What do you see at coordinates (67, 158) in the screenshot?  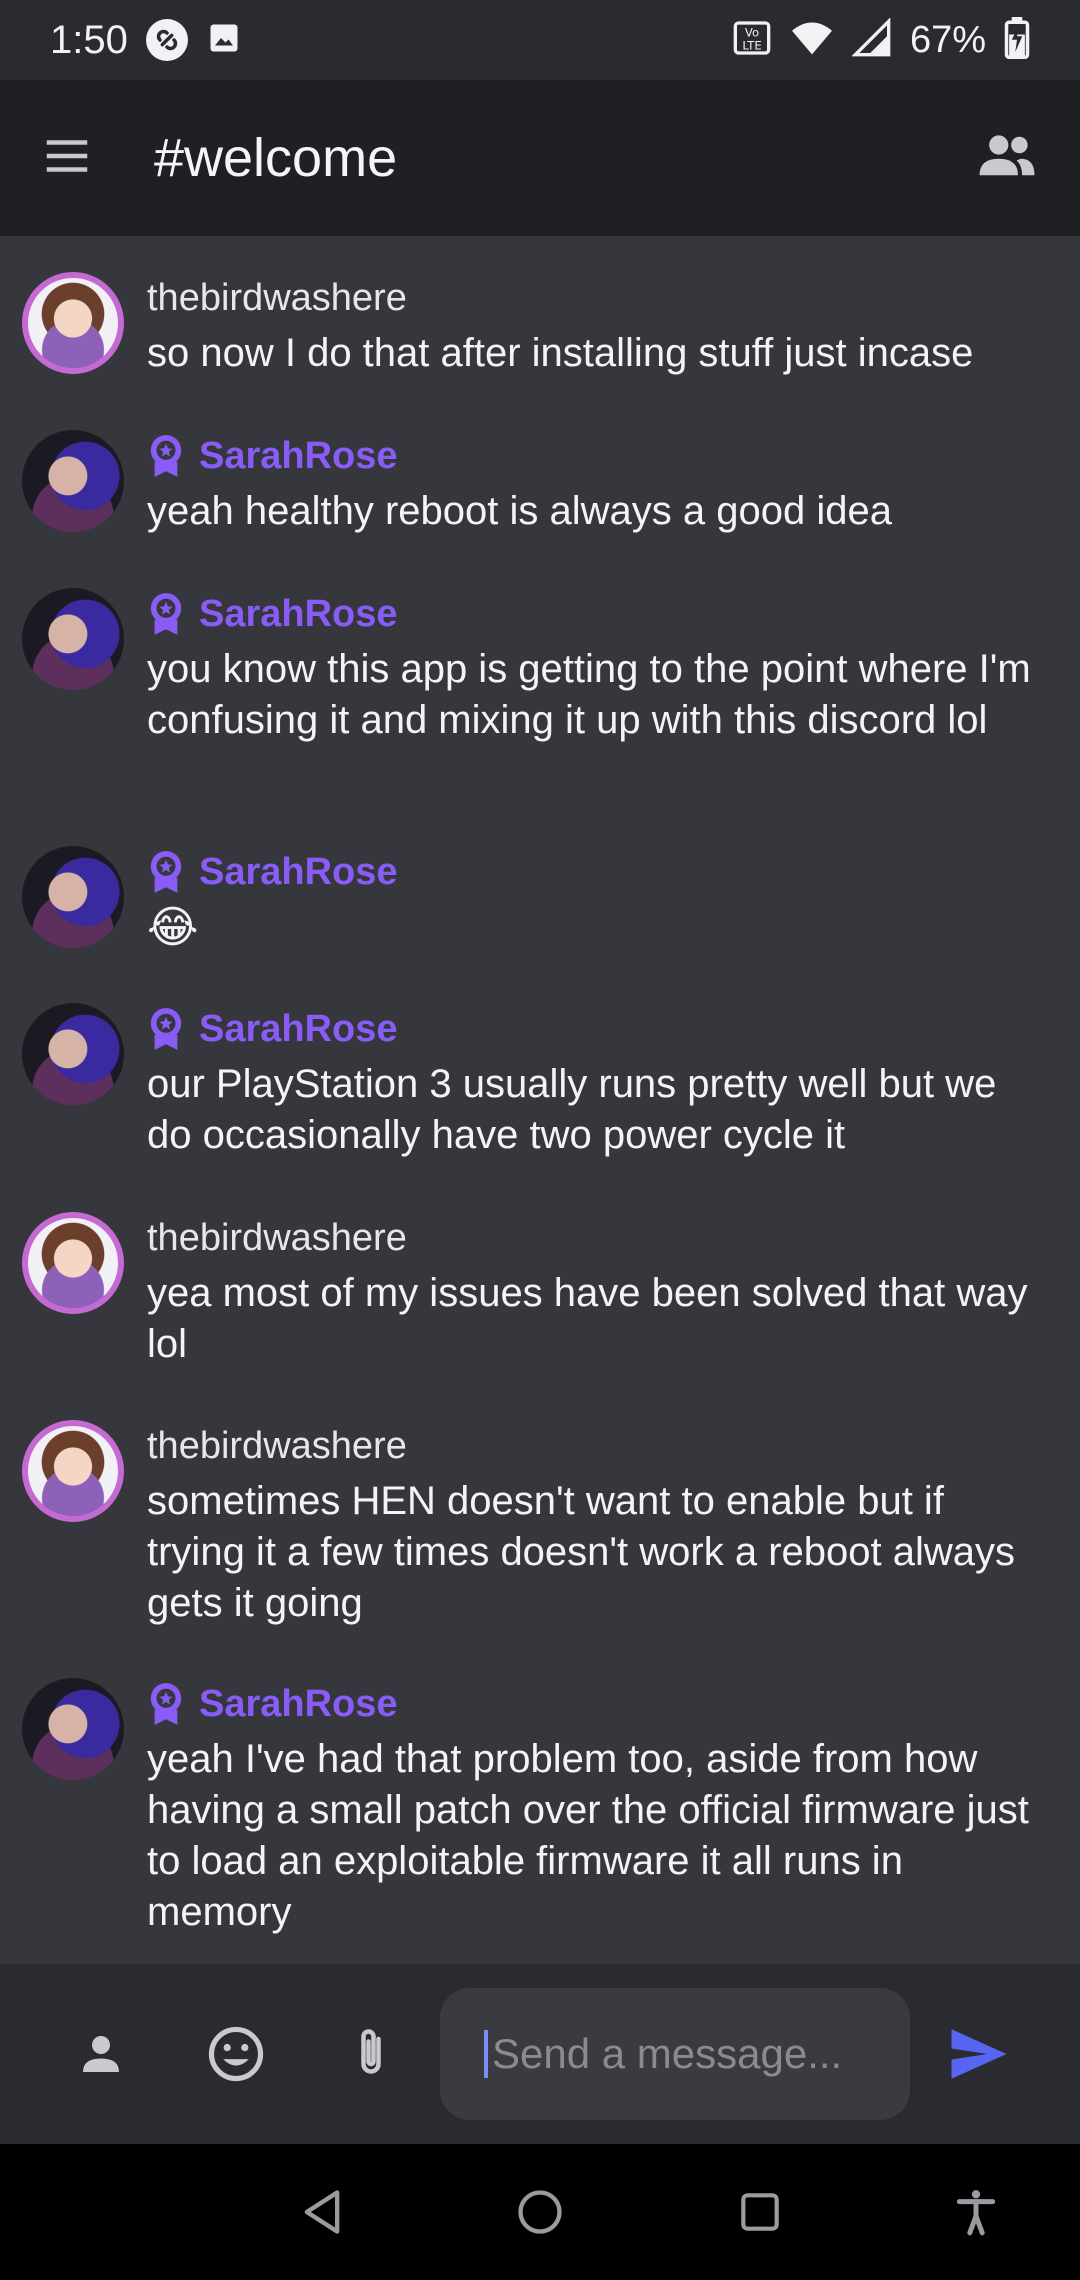 I see `menu-icon` at bounding box center [67, 158].